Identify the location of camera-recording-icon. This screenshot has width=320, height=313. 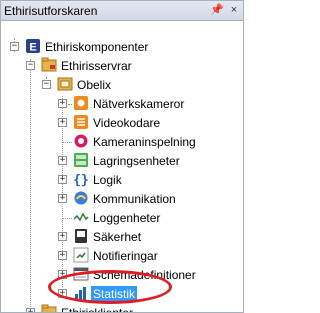
(81, 141).